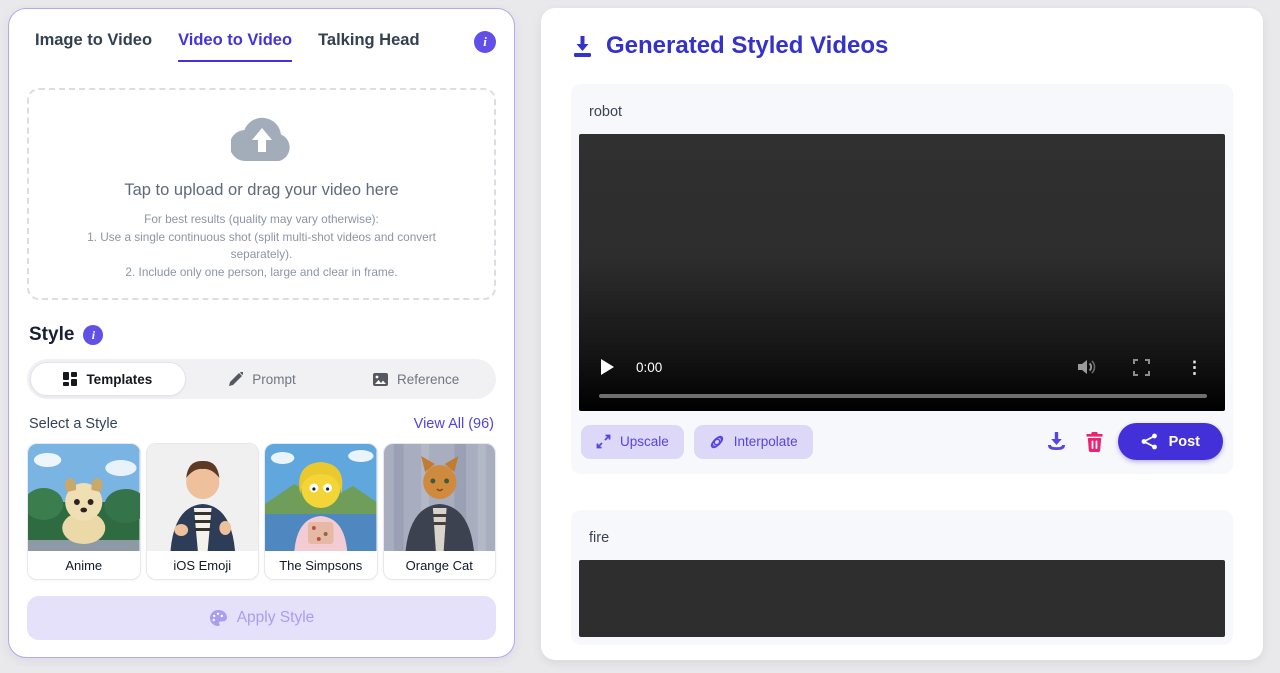 The height and width of the screenshot is (673, 1280). I want to click on interpolate-button: Interpolate, so click(753, 441).